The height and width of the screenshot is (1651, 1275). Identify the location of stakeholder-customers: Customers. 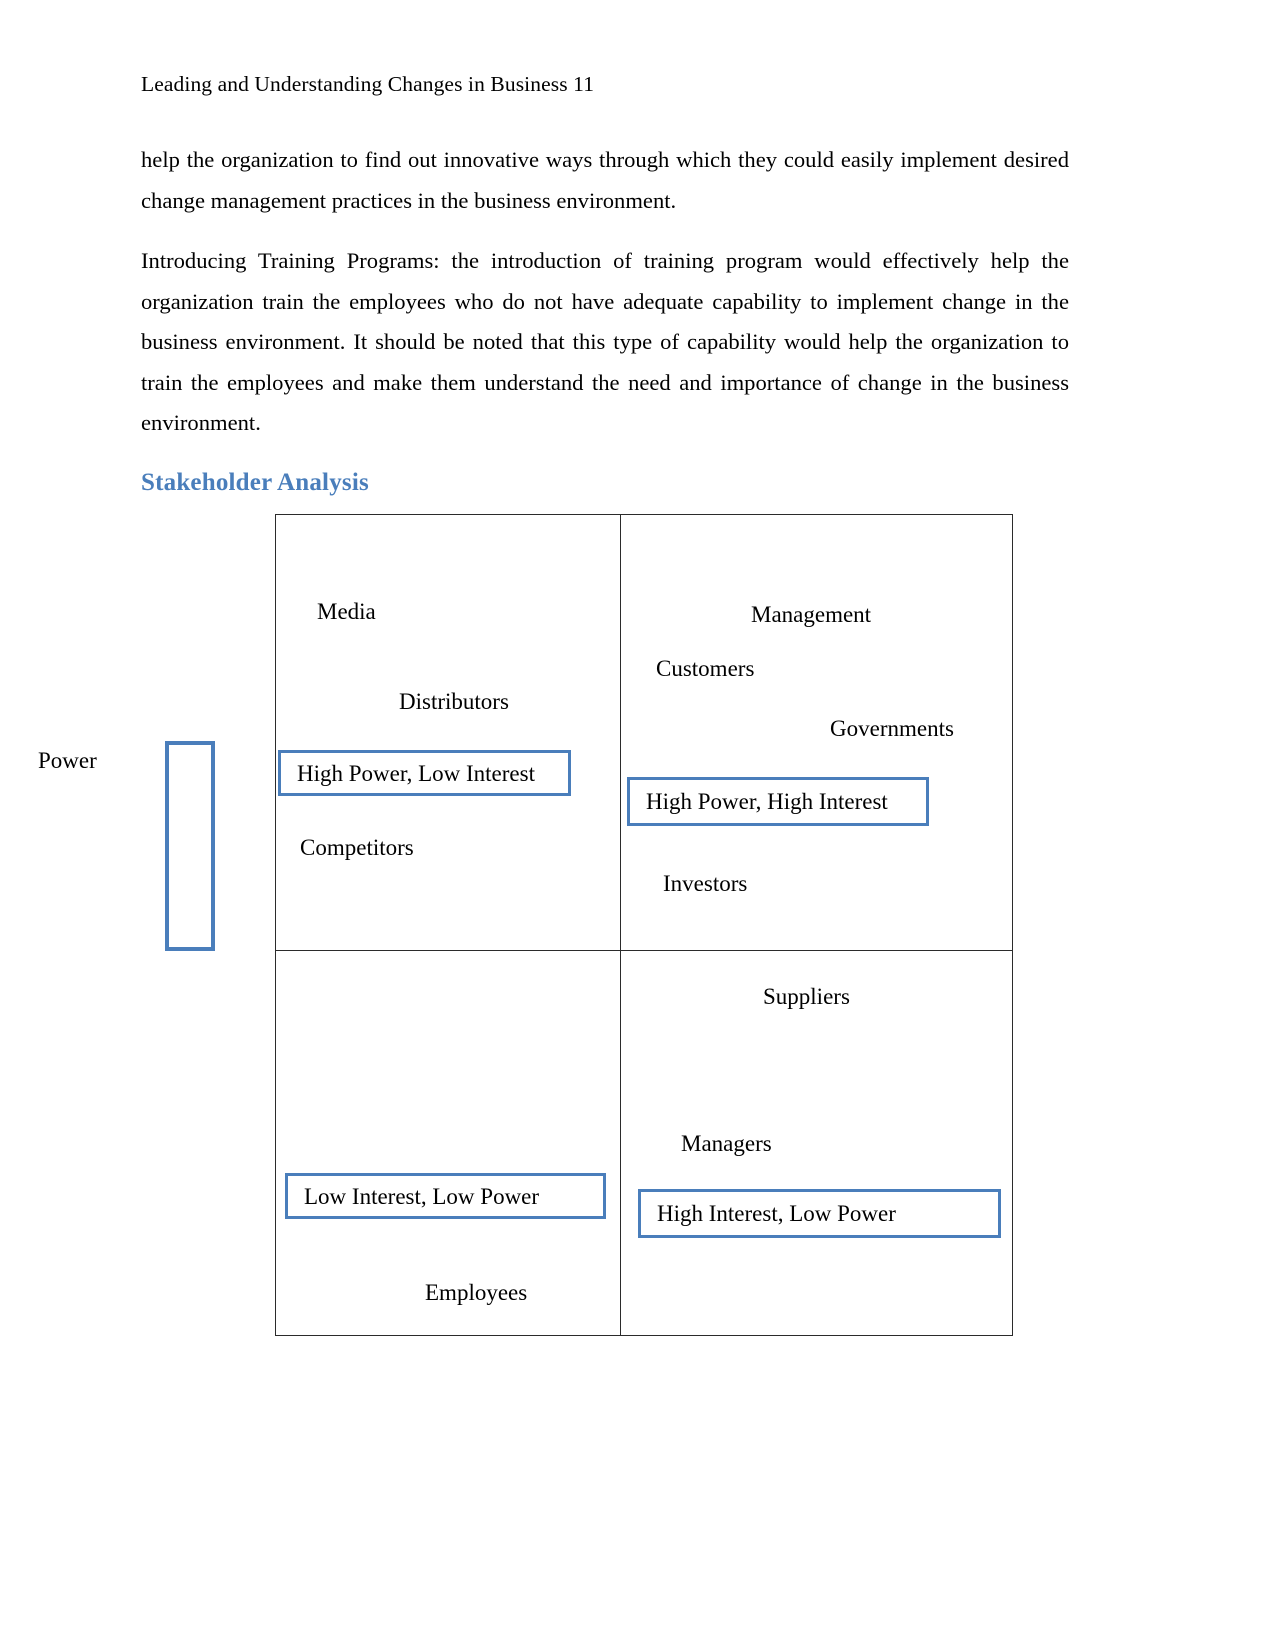
(705, 668).